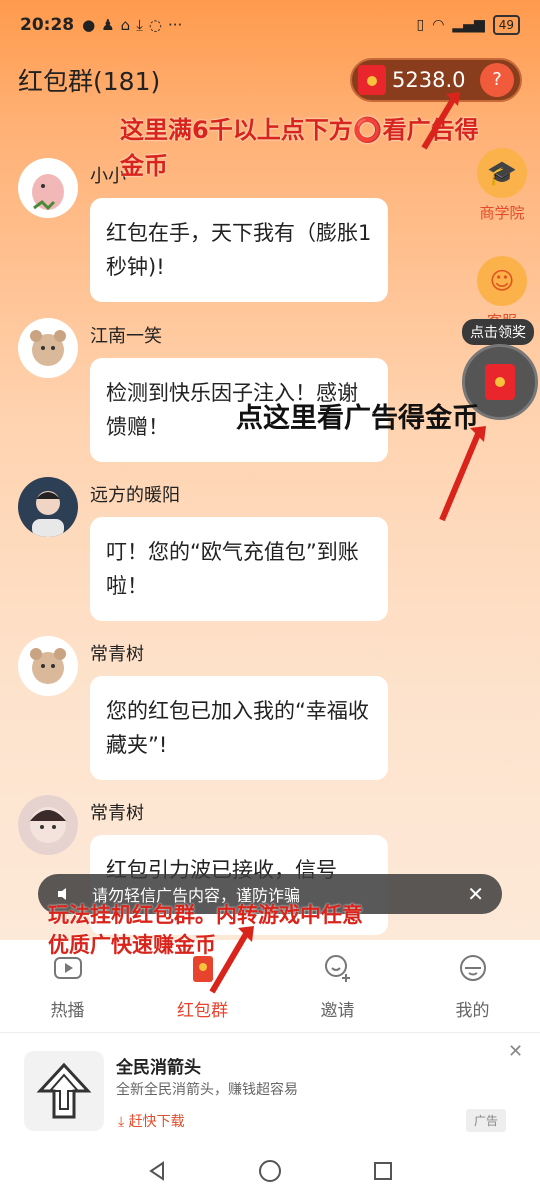 The image size is (540, 1200). I want to click on signal-icon: ▂▄▆, so click(468, 25).